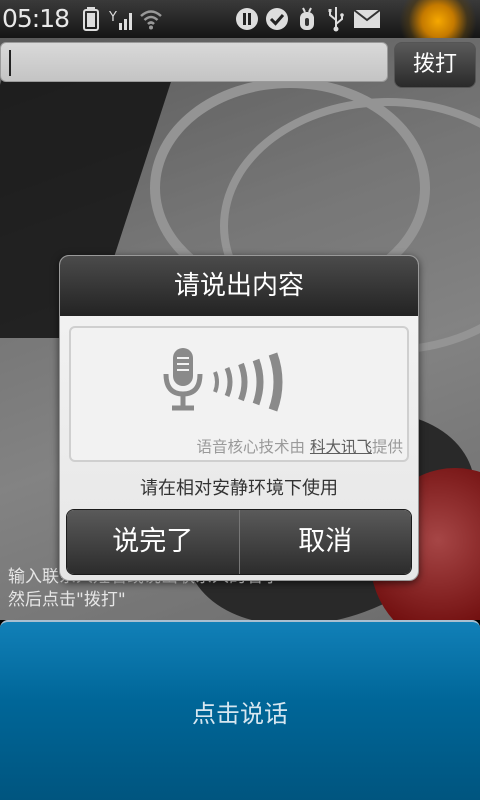 This screenshot has height=800, width=480. I want to click on svg-text: Y, so click(113, 17).